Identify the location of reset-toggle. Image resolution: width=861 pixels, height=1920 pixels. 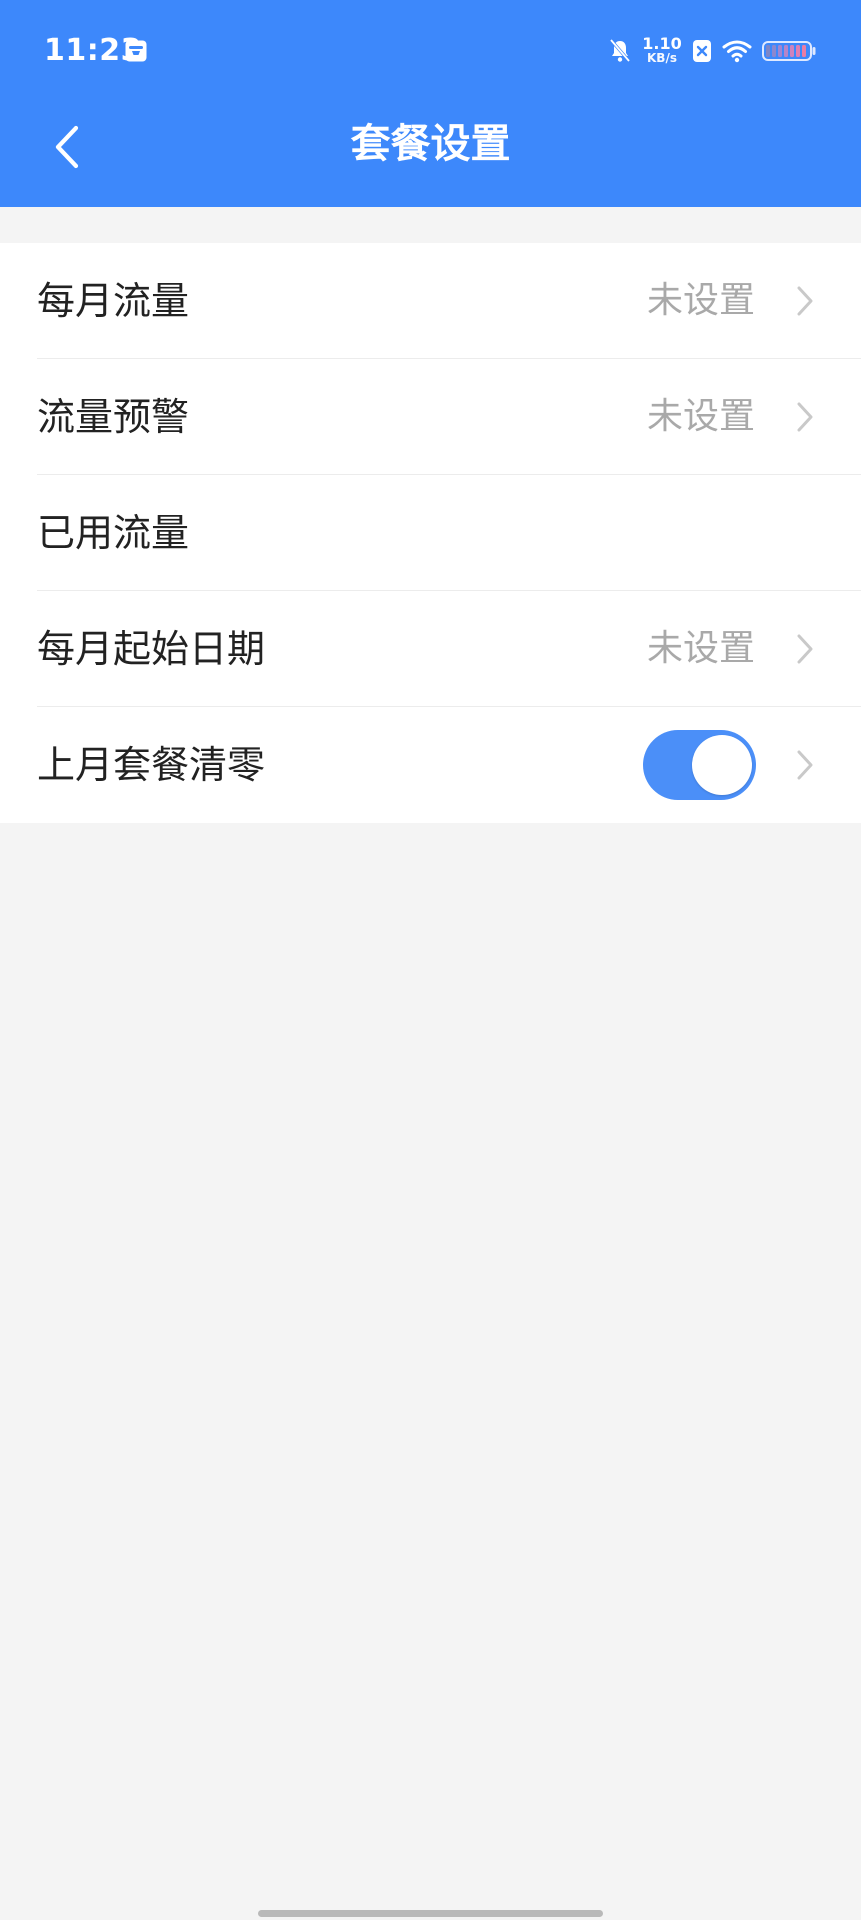
(699, 765).